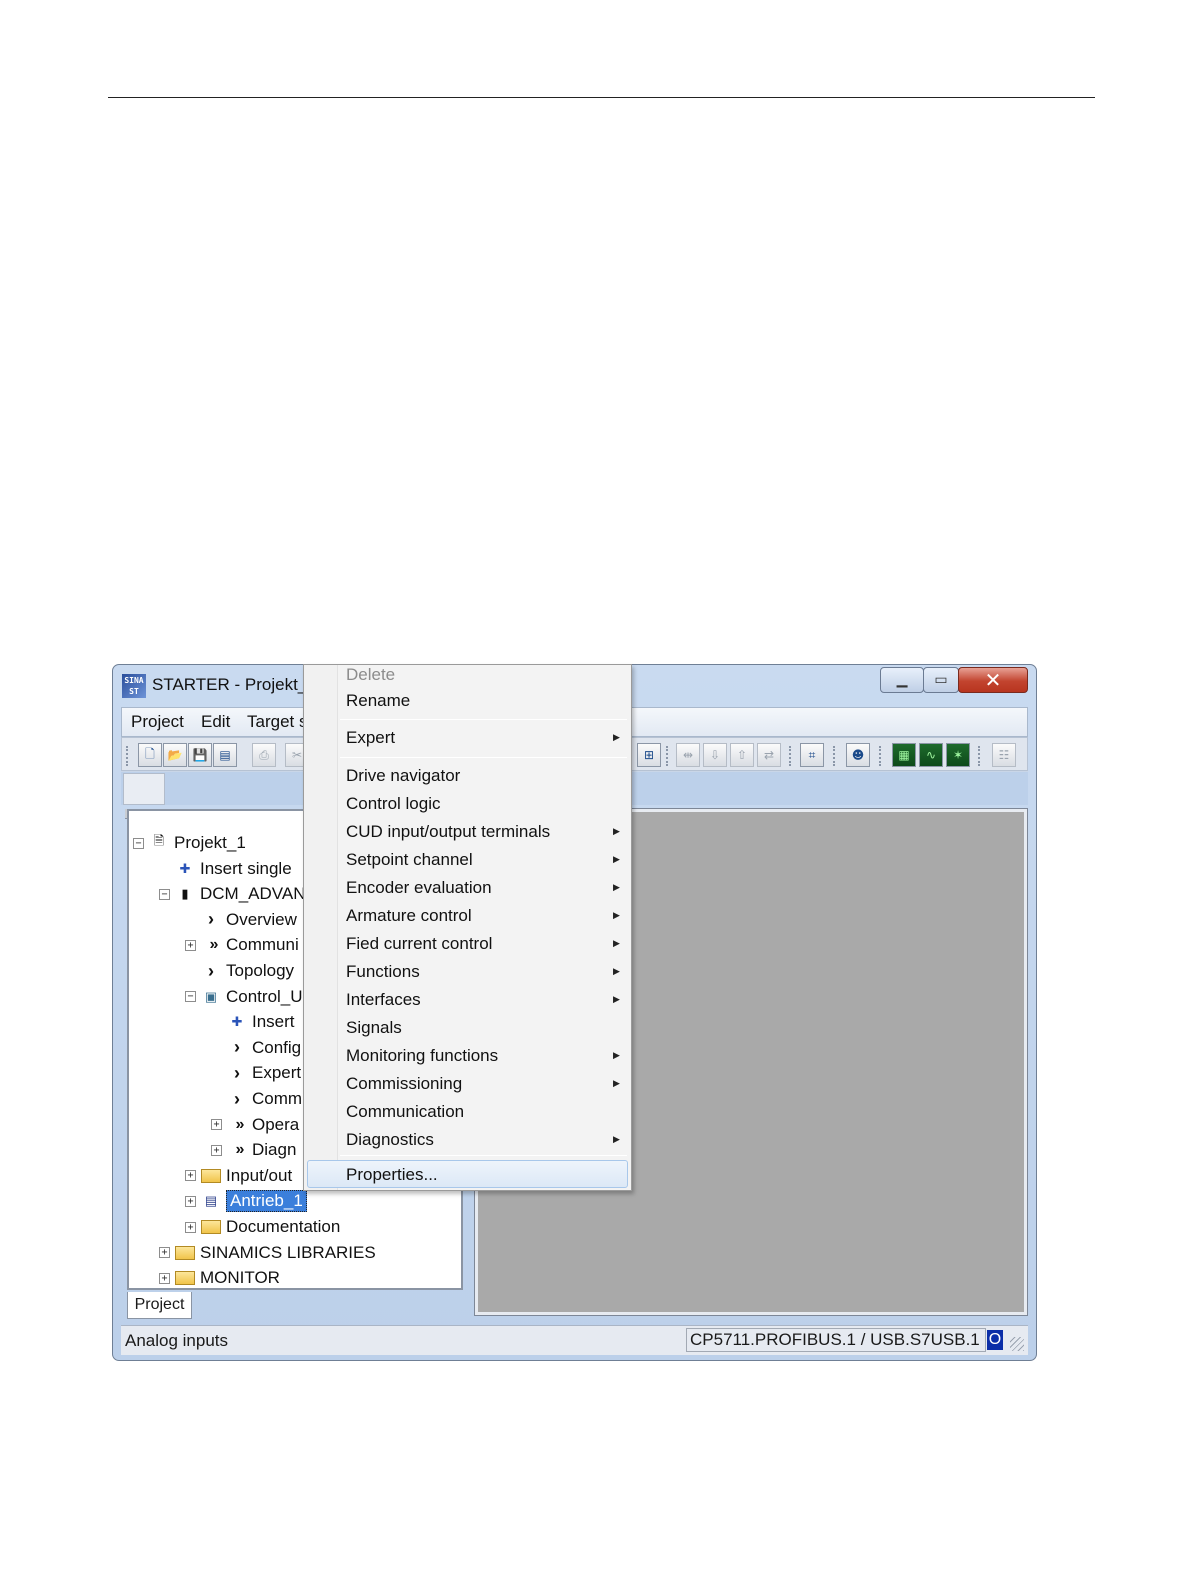 This screenshot has width=1191, height=1587. Describe the element at coordinates (262, 1227) in the screenshot. I see `tree-item: + Documentation` at that location.